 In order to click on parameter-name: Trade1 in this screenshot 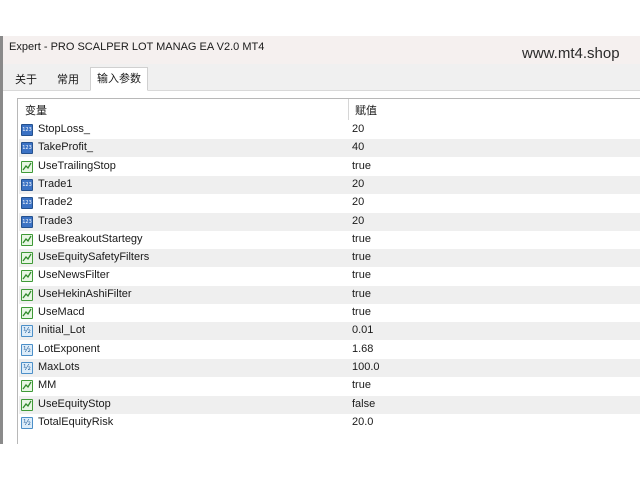, I will do `click(55, 184)`.